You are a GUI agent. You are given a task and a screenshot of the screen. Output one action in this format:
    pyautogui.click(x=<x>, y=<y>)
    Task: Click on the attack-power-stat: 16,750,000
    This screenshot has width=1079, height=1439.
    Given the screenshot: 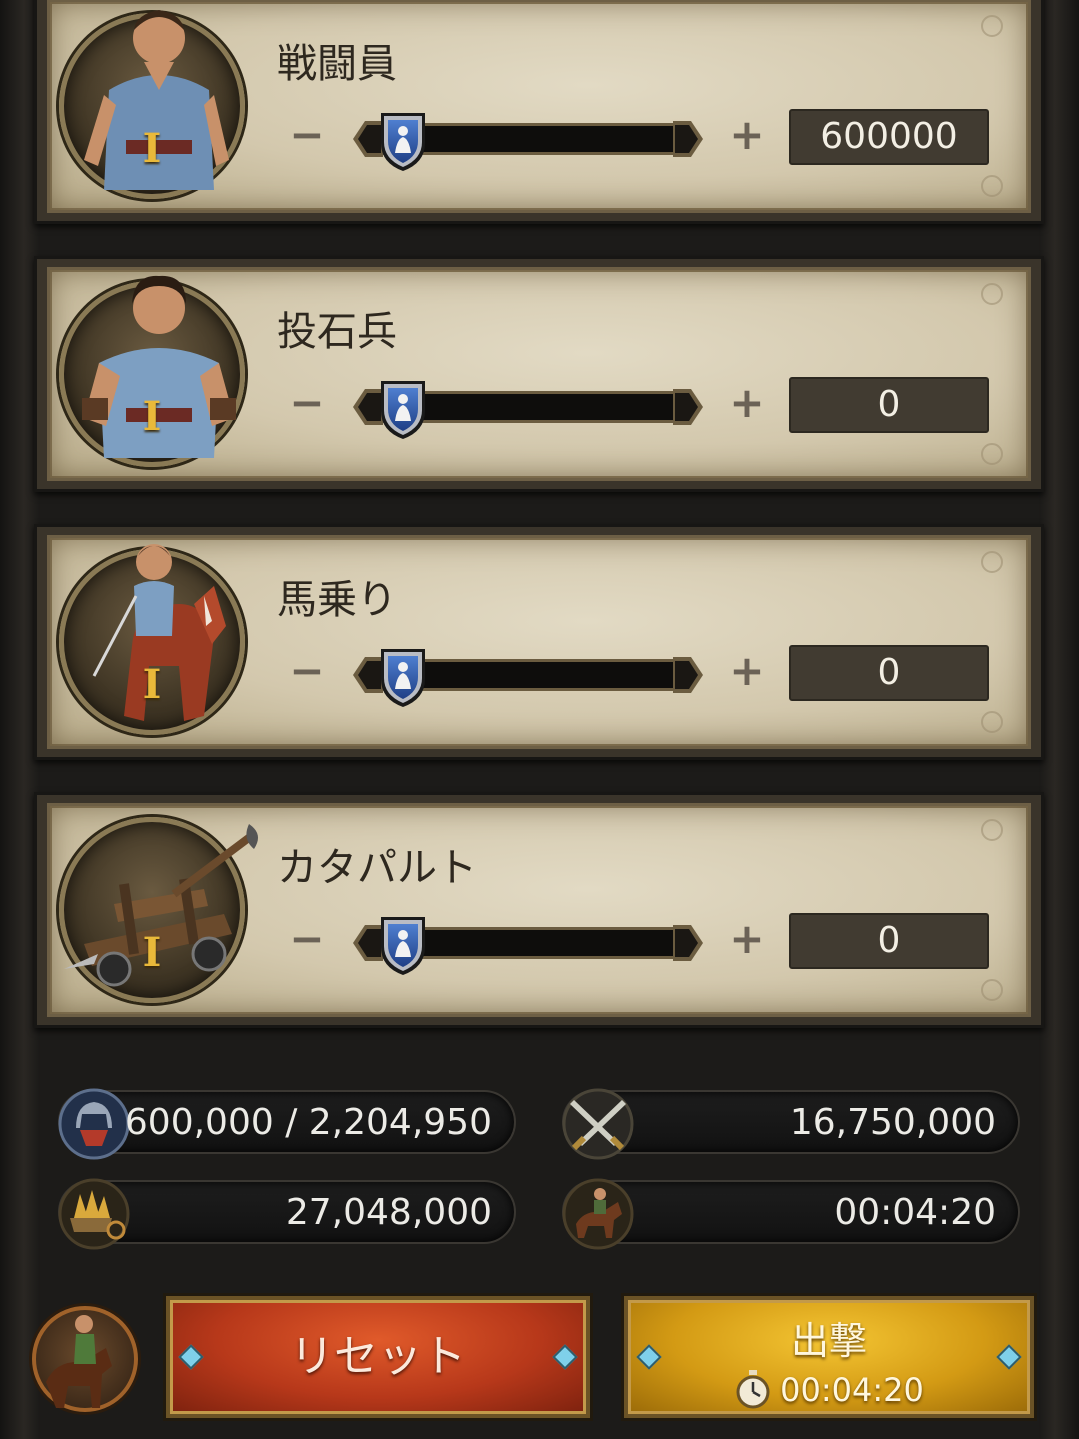 What is the action you would take?
    pyautogui.click(x=791, y=1124)
    